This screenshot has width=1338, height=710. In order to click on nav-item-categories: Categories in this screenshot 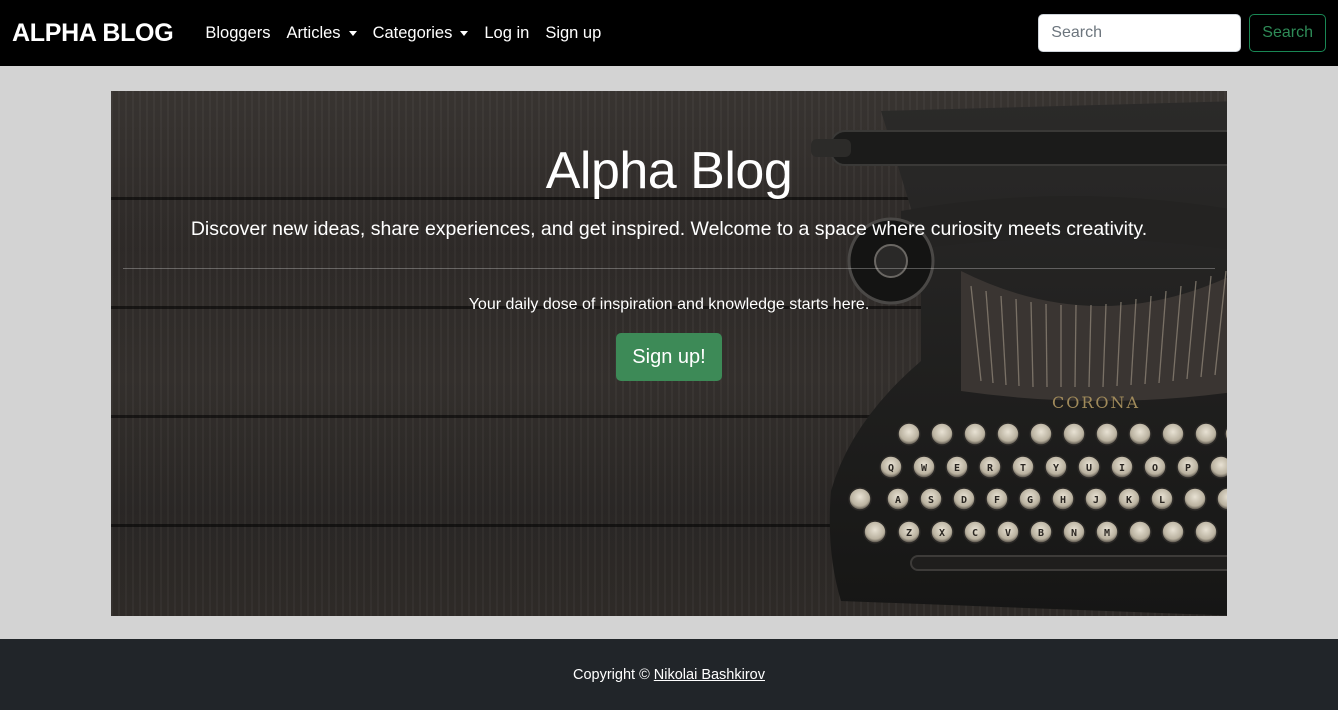, I will do `click(421, 33)`.